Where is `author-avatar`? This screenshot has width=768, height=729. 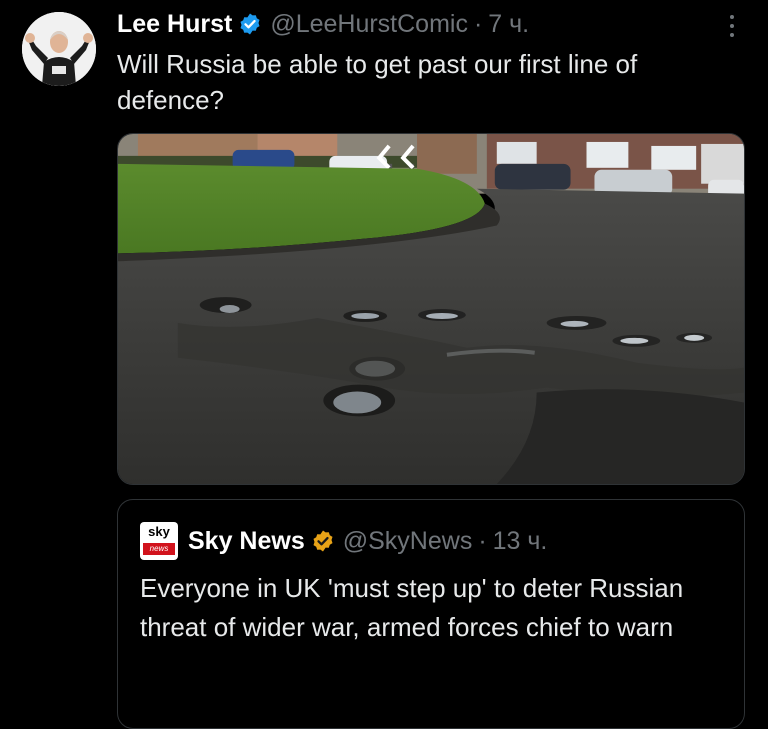
author-avatar is located at coordinates (59, 49).